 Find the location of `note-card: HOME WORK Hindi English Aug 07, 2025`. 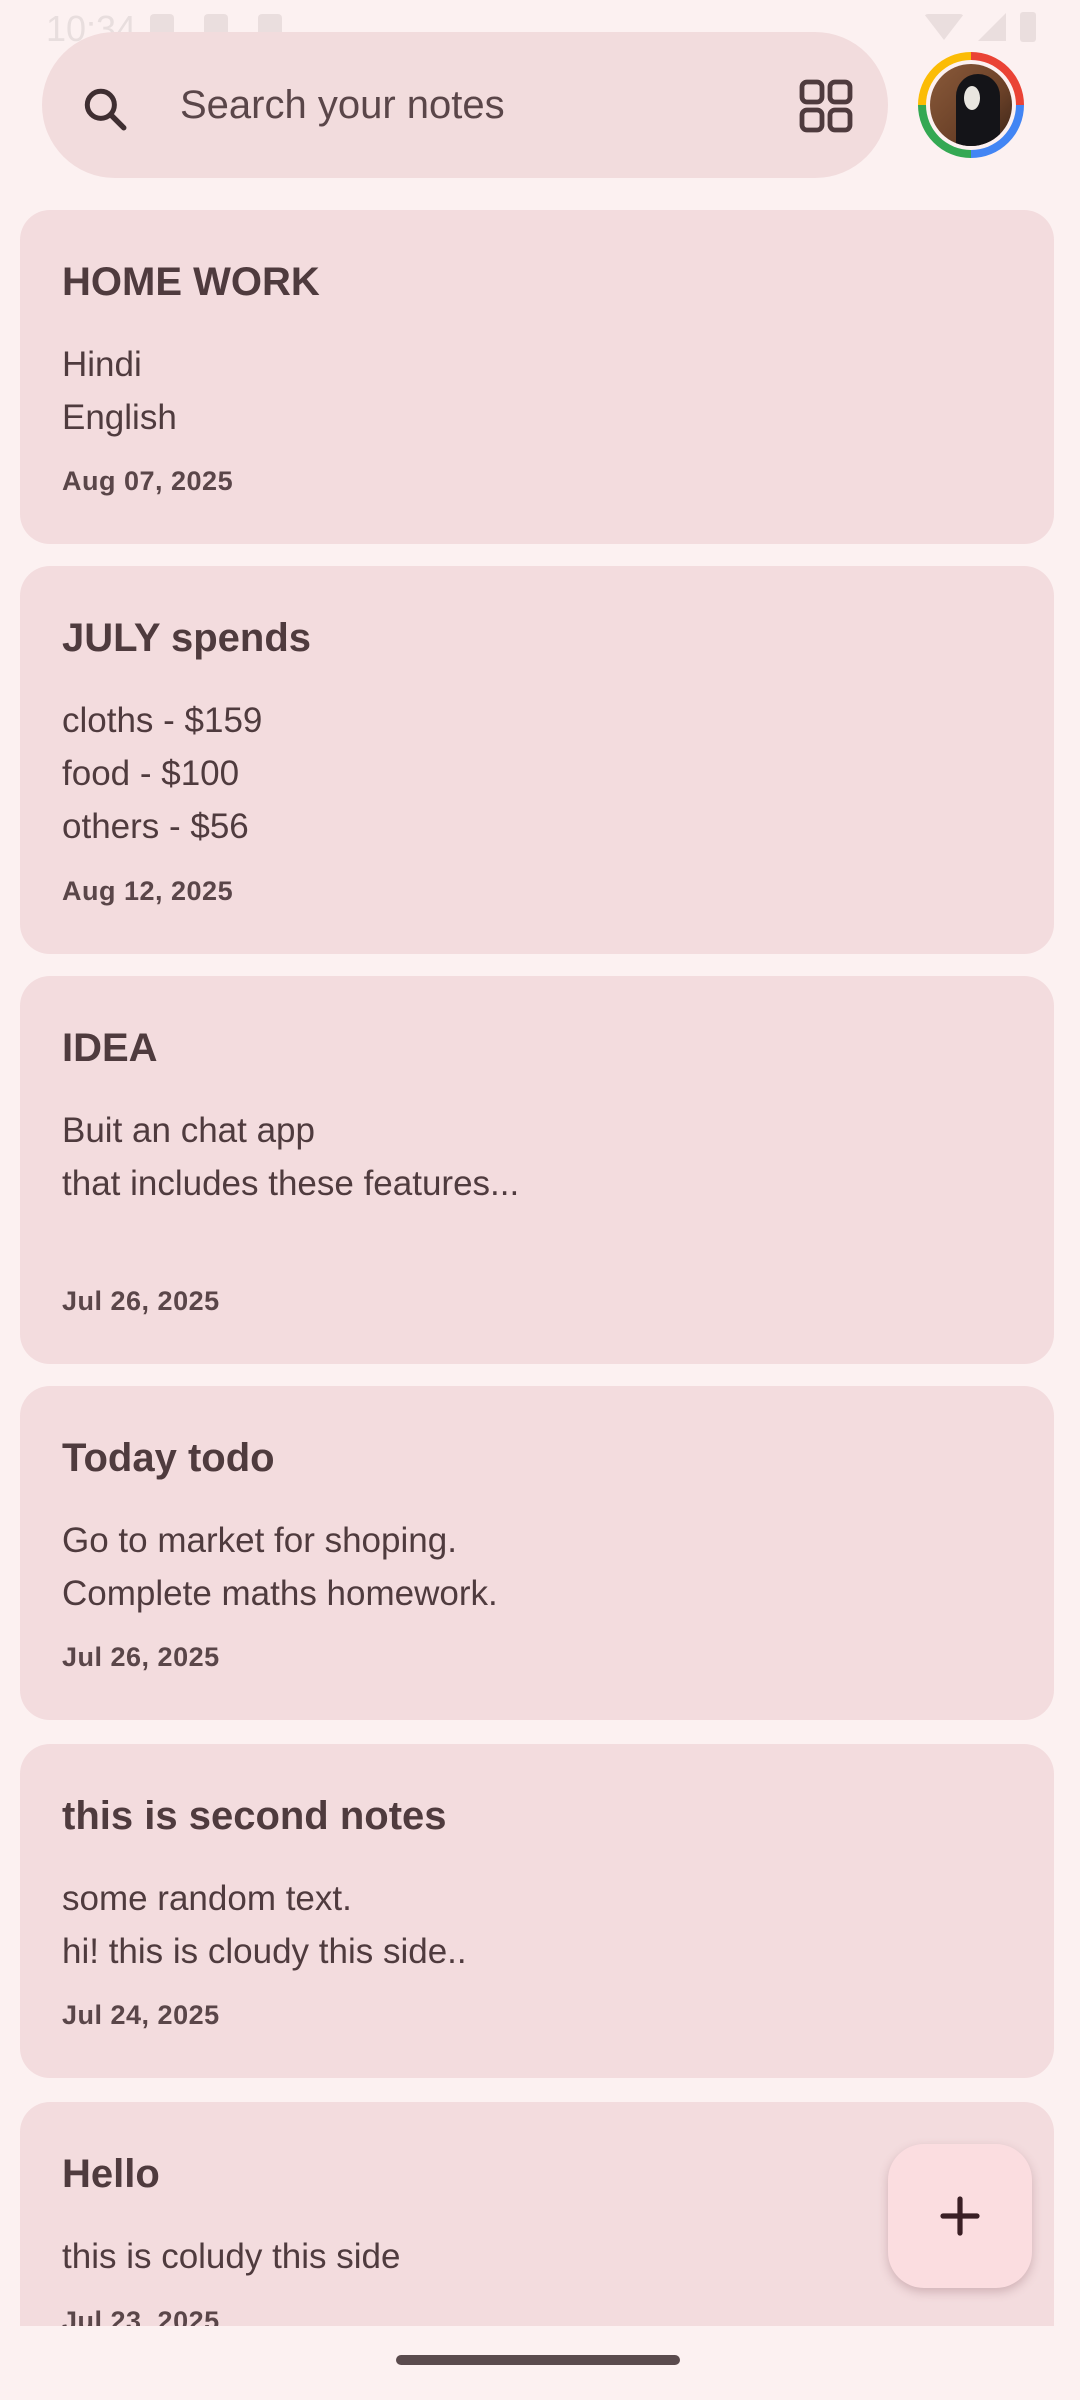

note-card: HOME WORK Hindi English Aug 07, 2025 is located at coordinates (537, 377).